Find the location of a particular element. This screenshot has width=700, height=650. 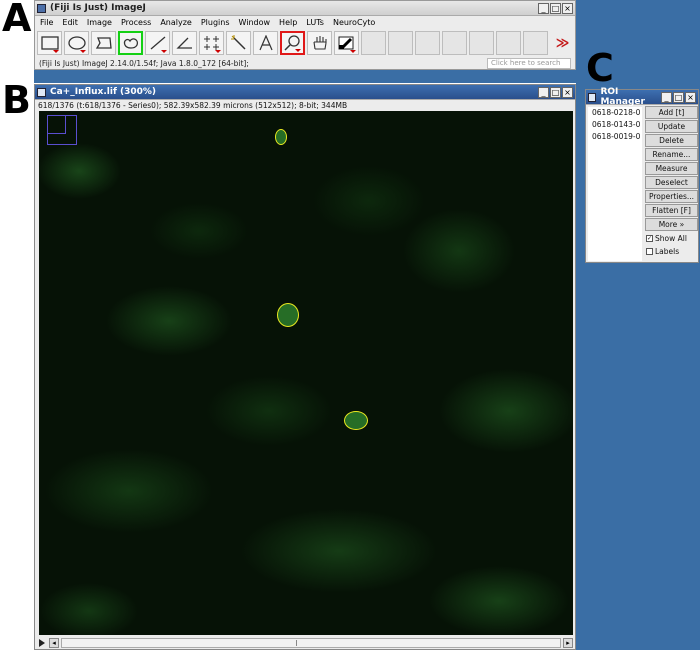

imagej-titlebar: (Fiji Is Just) ImageJ _ □ × is located at coordinates (305, 8).